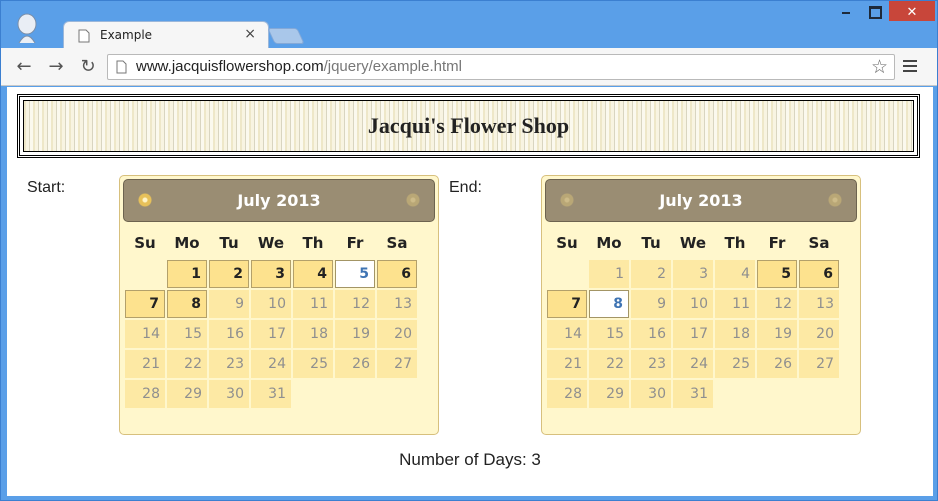 Image resolution: width=938 pixels, height=501 pixels. What do you see at coordinates (701, 200) in the screenshot?
I see `end-month-title: July 2013` at bounding box center [701, 200].